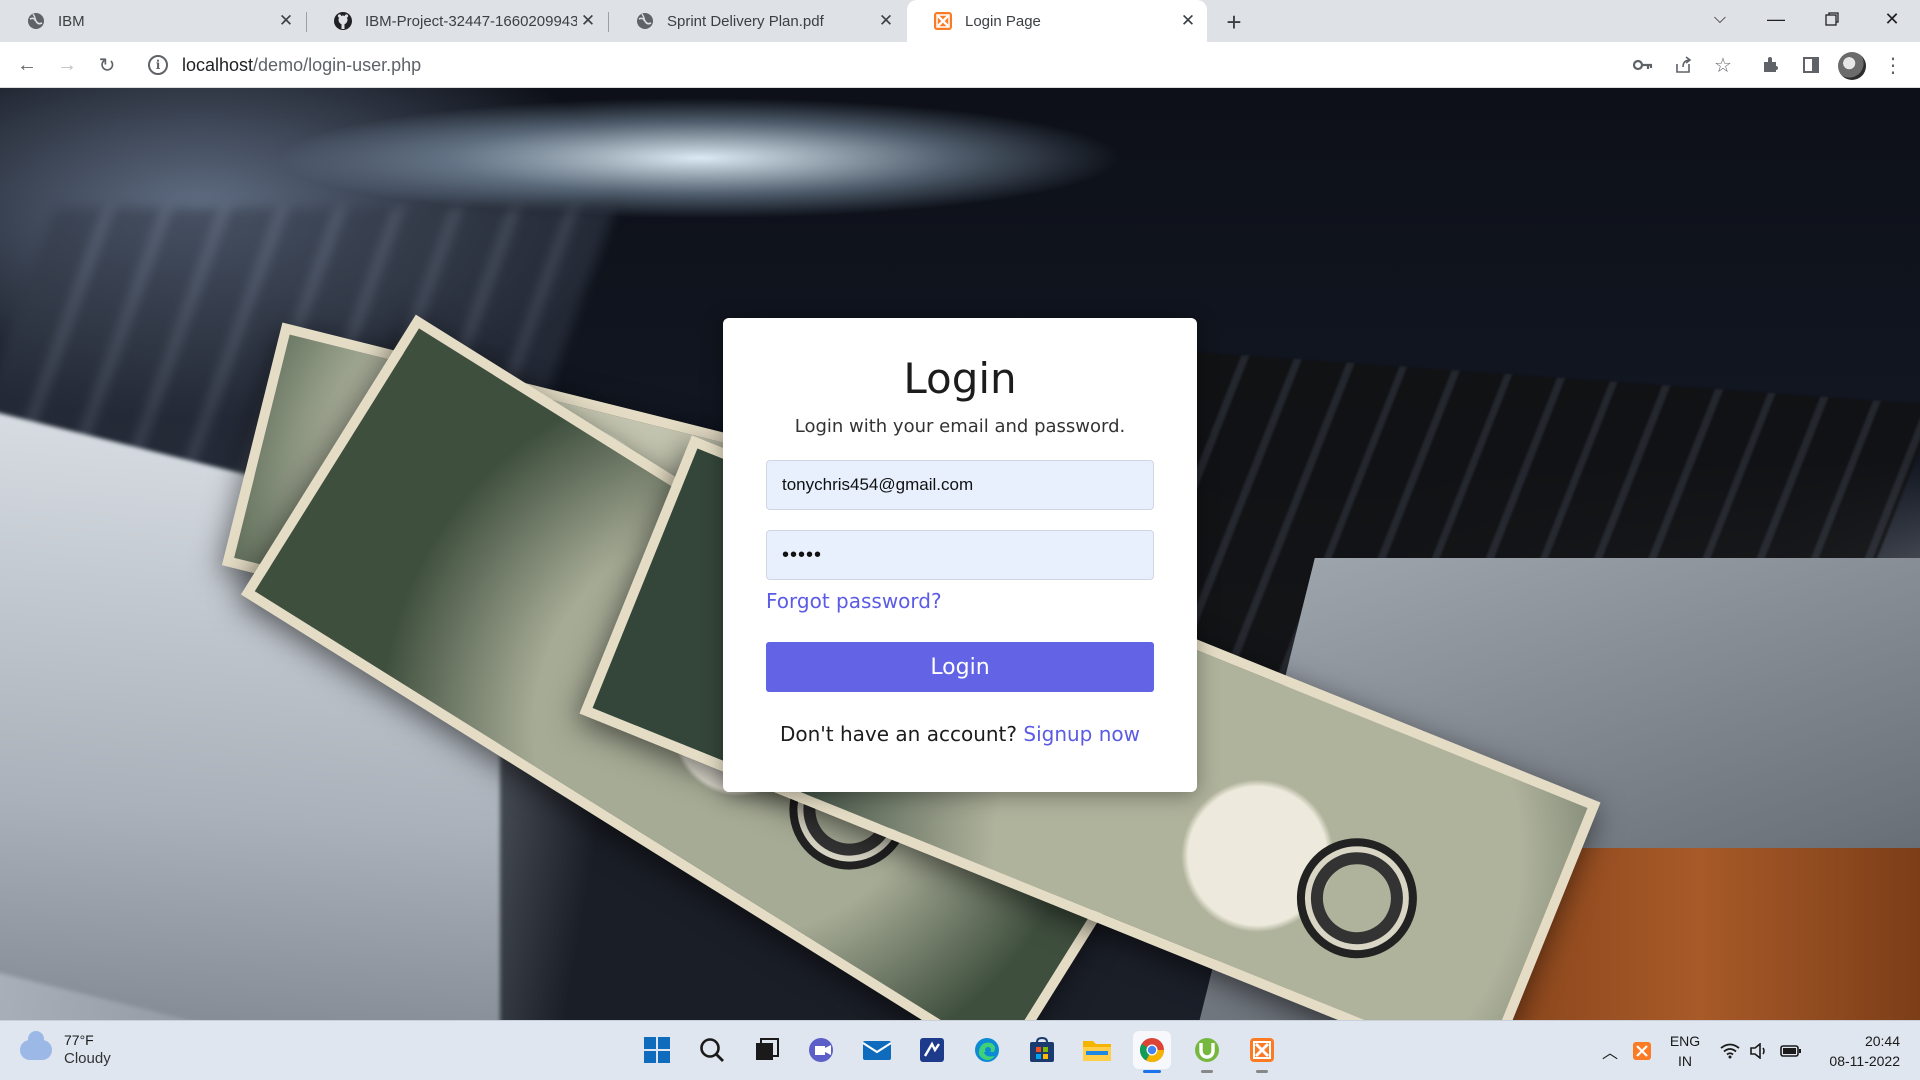 This screenshot has height=1080, width=1920. Describe the element at coordinates (948, 65) in the screenshot. I see `address-bar: i localhost/demo/login-user.php` at that location.